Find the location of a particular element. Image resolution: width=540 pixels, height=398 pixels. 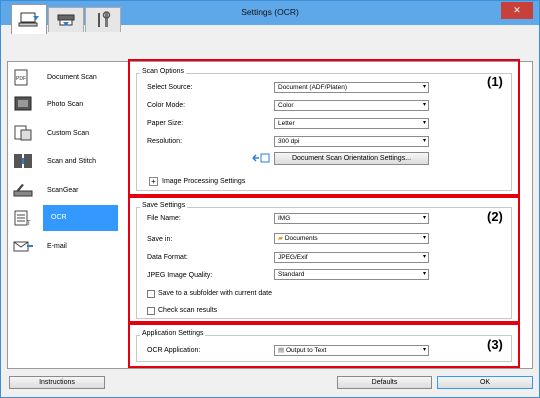

tab-scan-from-panel is located at coordinates (66, 19).